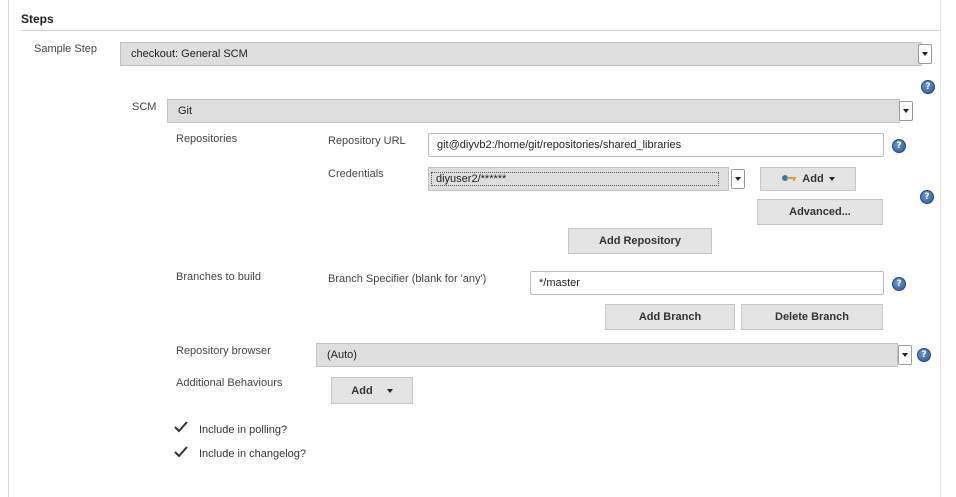 The height and width of the screenshot is (497, 956). Describe the element at coordinates (253, 454) in the screenshot. I see `include-changelog-label: Include in changelog?` at that location.